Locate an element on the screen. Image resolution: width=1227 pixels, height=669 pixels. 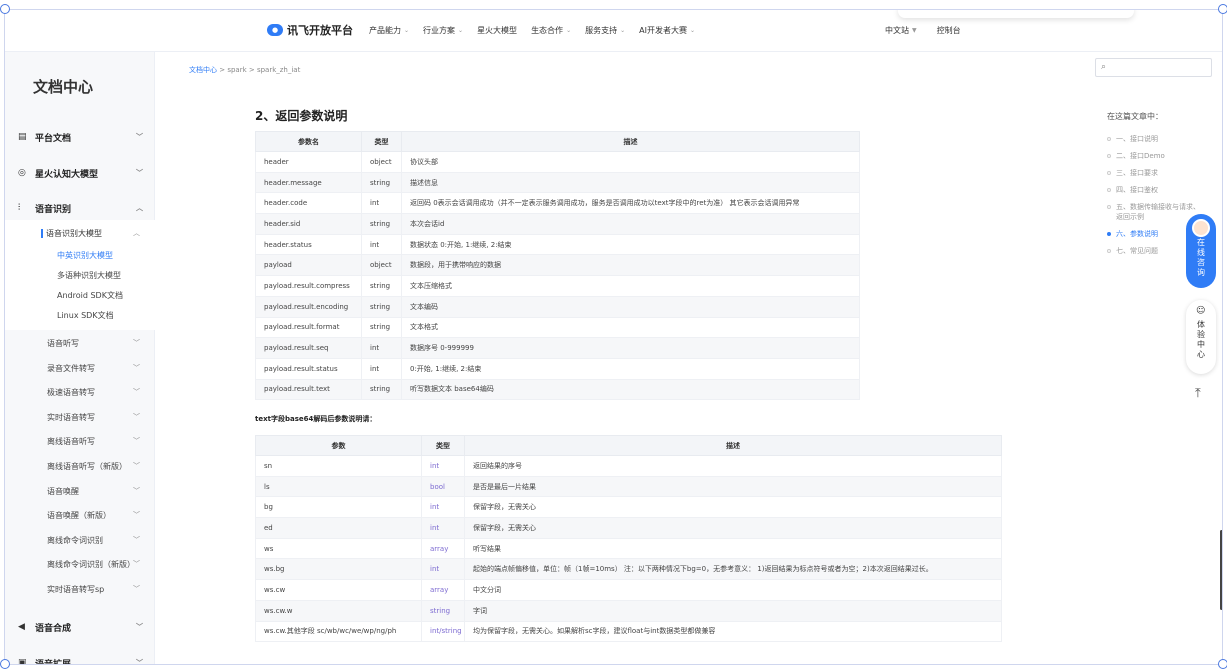
table-cell: 本次会话id is located at coordinates (630, 224).